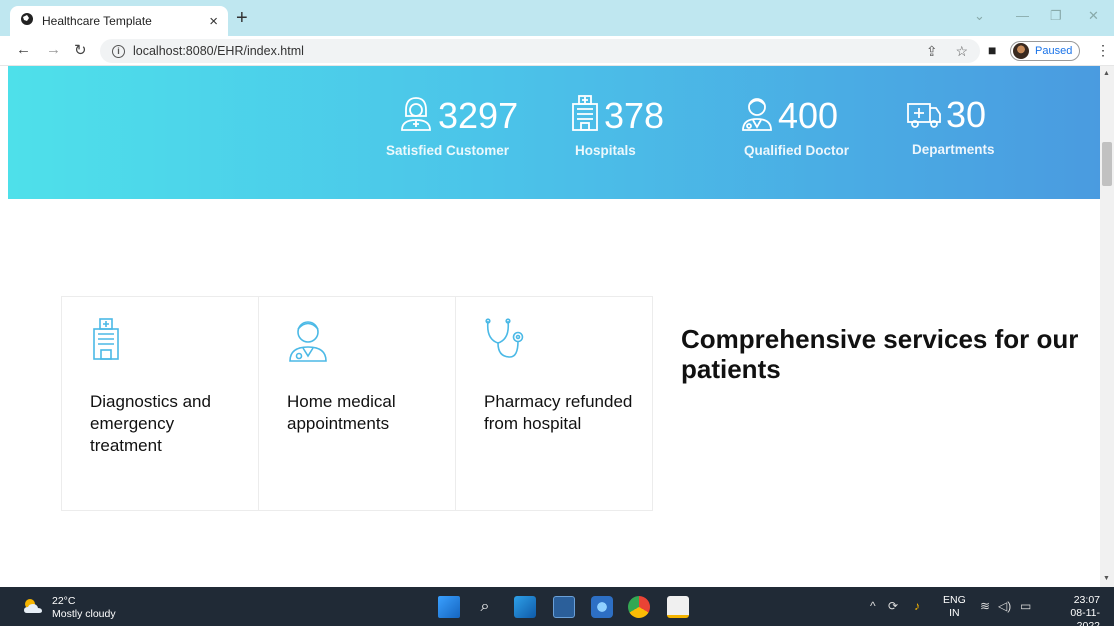 This screenshot has height=633, width=1114. Describe the element at coordinates (947, 51) in the screenshot. I see `omnibox-actions: ⇪ ☆` at that location.